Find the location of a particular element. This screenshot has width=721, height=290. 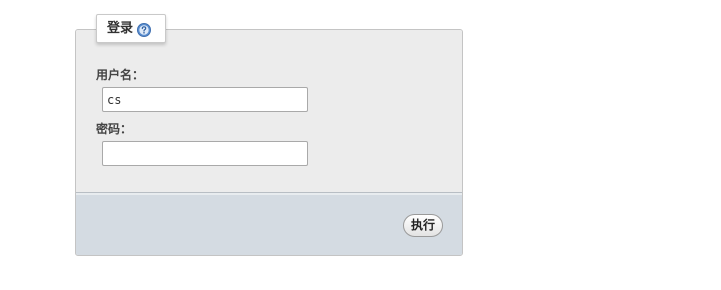

login-tab-title: 登录 is located at coordinates (120, 28).